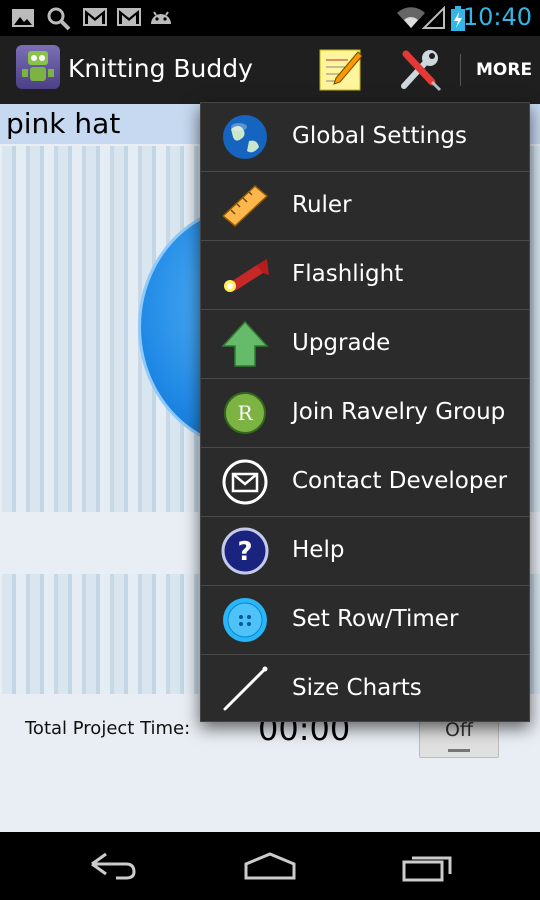  What do you see at coordinates (59, 19) in the screenshot?
I see `search-icon` at bounding box center [59, 19].